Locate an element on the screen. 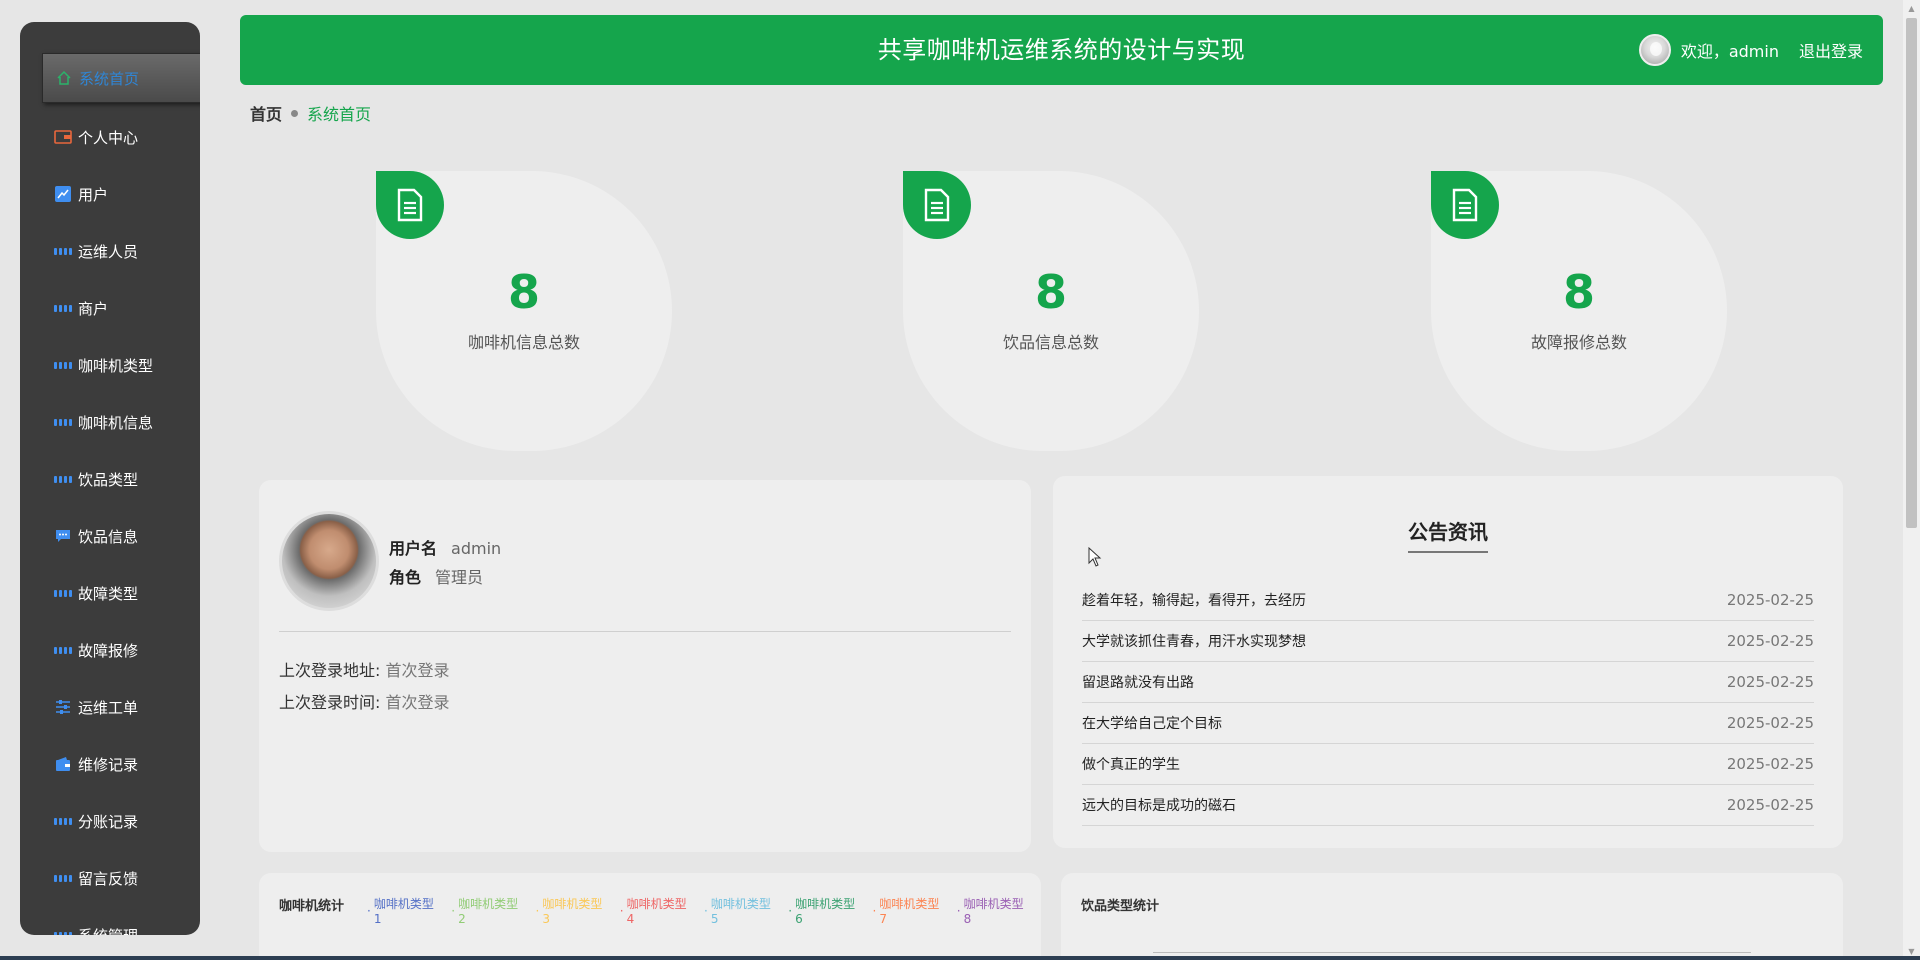  sidebar-item-home: 系统首页 is located at coordinates (121, 78).